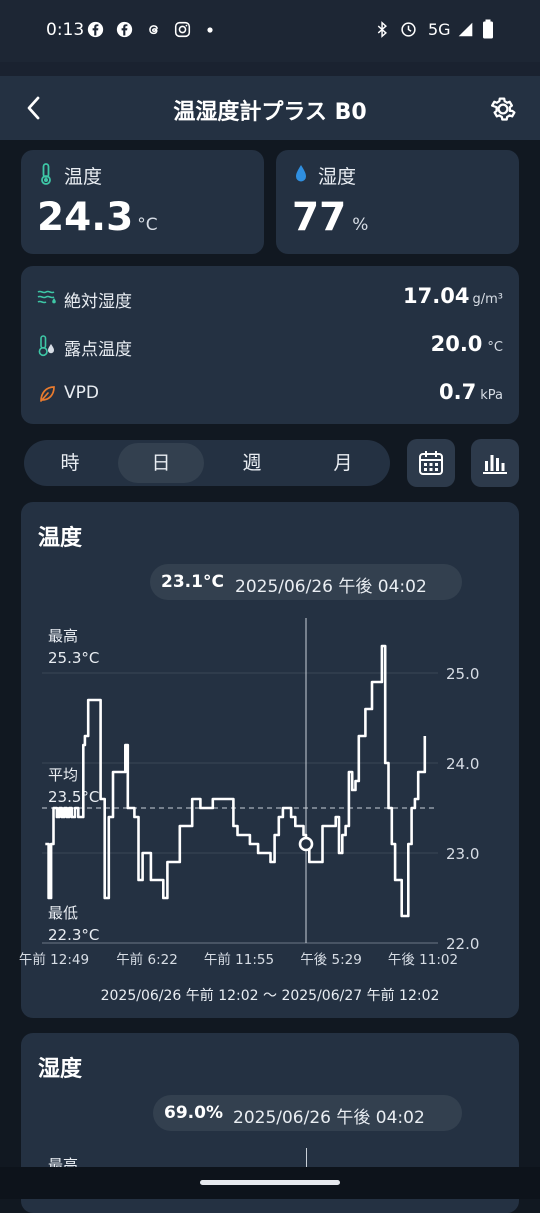 This screenshot has width=540, height=1213. What do you see at coordinates (210, 30) in the screenshot?
I see `dot-icon` at bounding box center [210, 30].